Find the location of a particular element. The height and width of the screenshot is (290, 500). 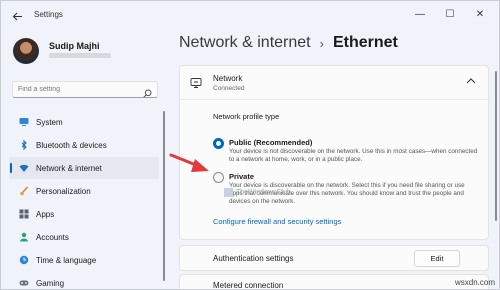

search-box is located at coordinates (85, 89).